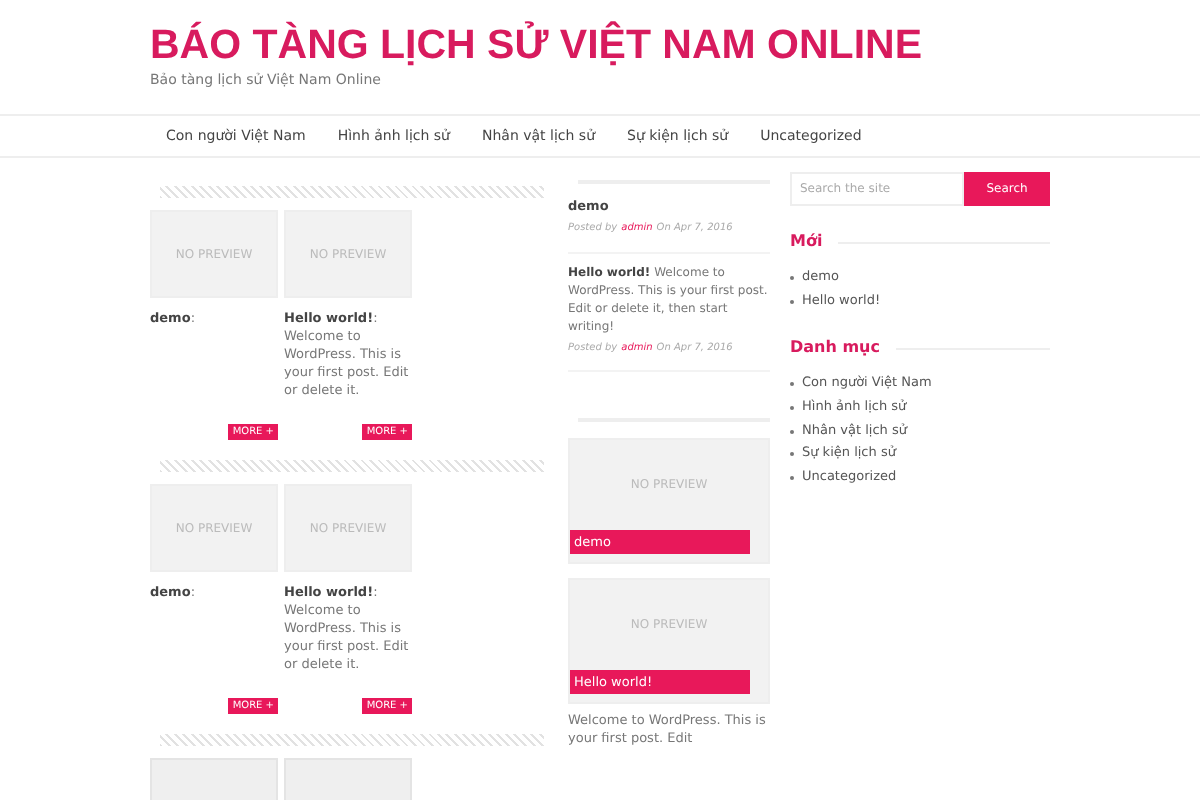 The image size is (1200, 800). Describe the element at coordinates (835, 348) in the screenshot. I see `widget-title: Danh mục` at that location.